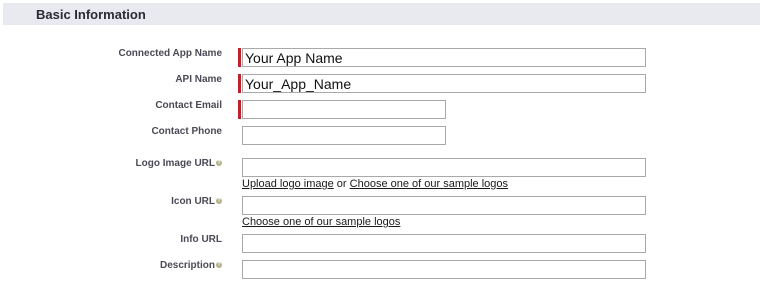 The height and width of the screenshot is (294, 760). Describe the element at coordinates (444, 83) in the screenshot. I see `api-name-input` at that location.